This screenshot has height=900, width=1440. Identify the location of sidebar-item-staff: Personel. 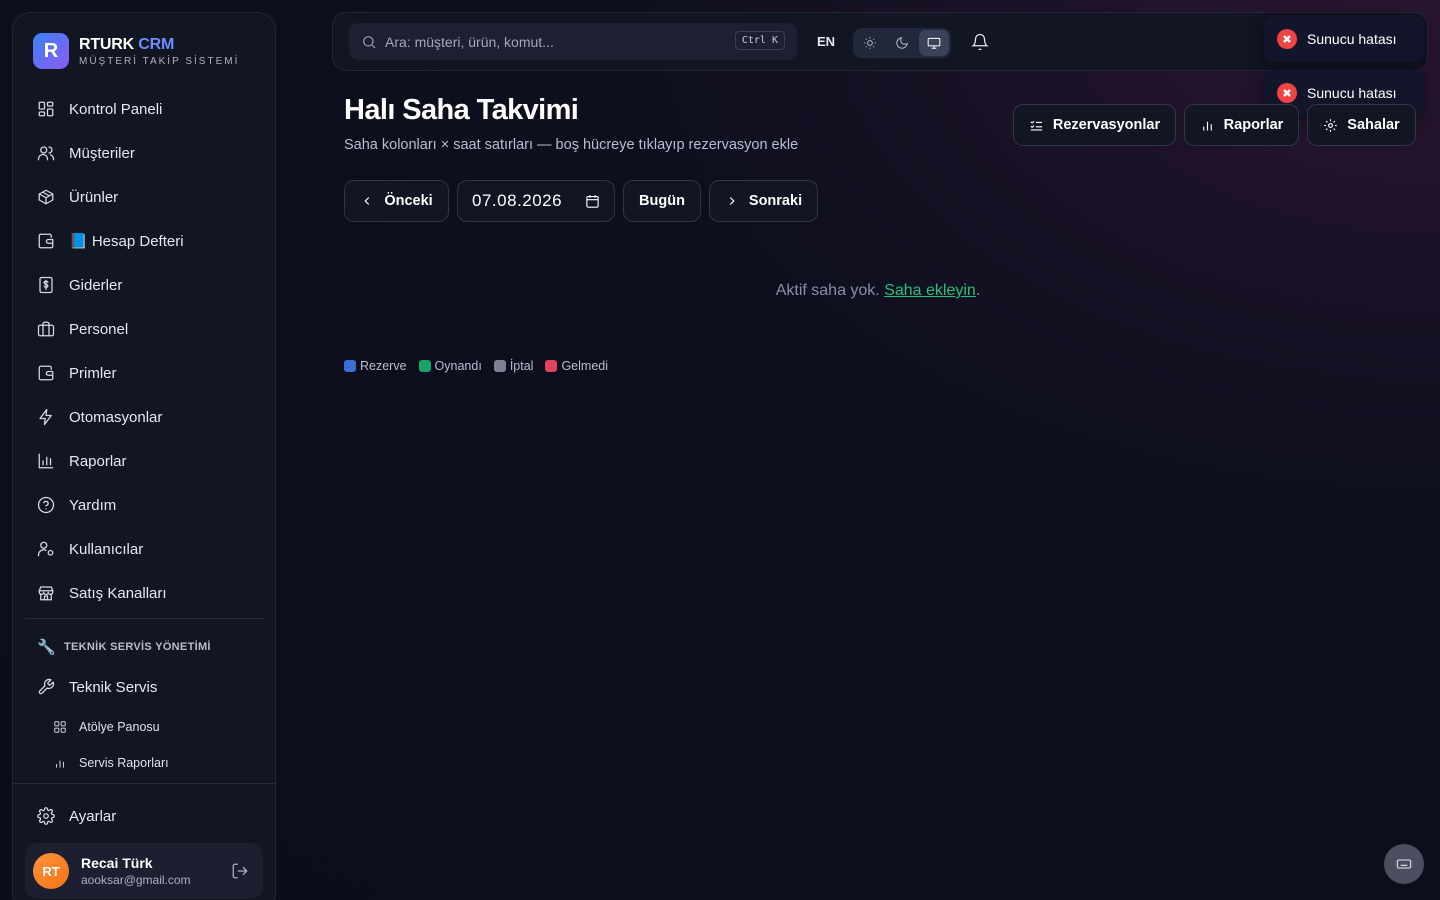
(145, 329).